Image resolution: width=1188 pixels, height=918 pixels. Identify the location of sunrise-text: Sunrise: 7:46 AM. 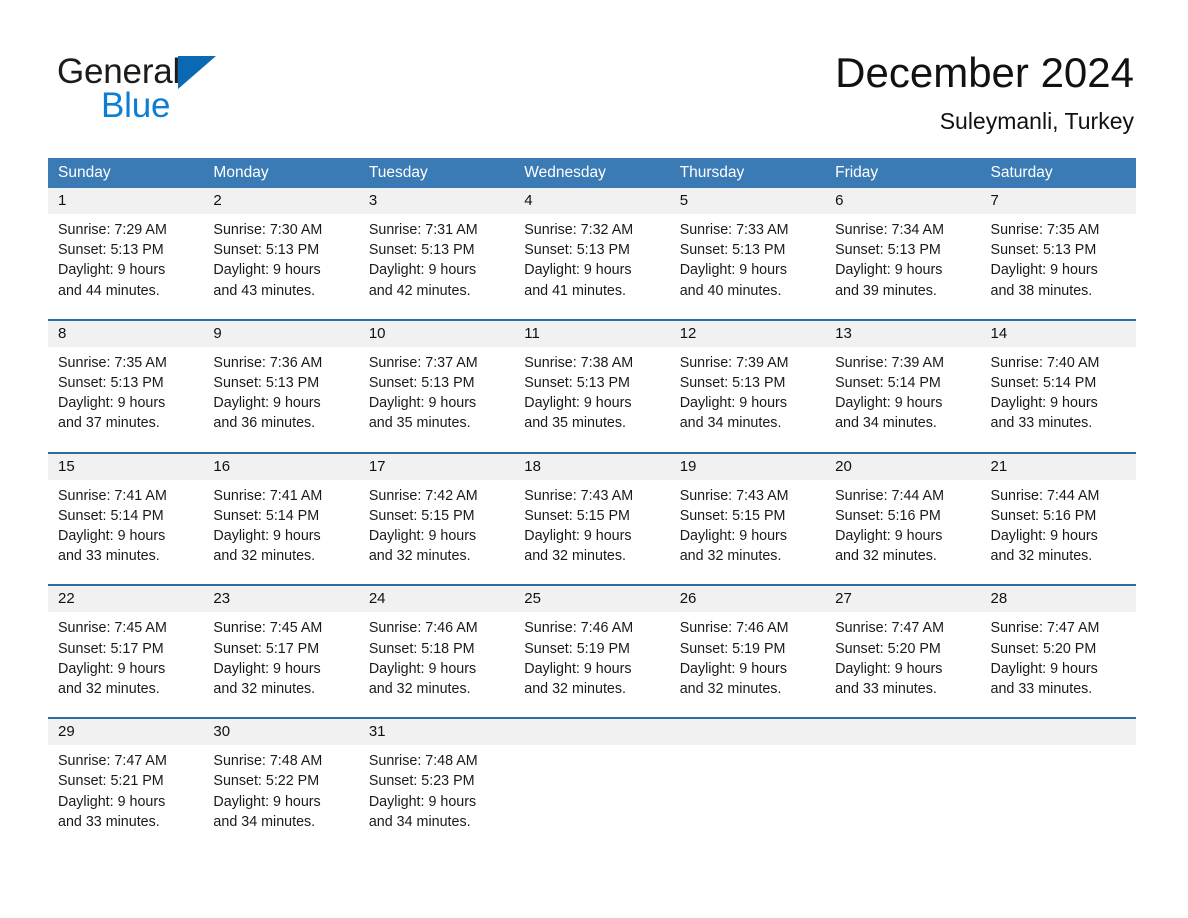
(734, 628).